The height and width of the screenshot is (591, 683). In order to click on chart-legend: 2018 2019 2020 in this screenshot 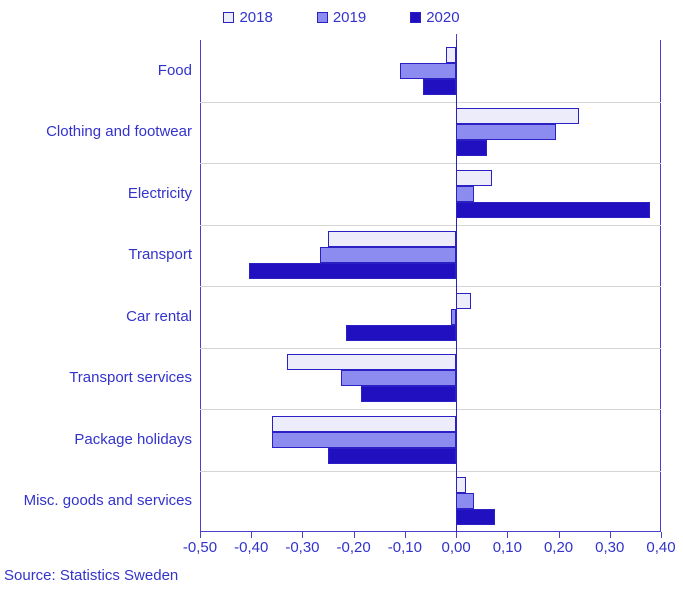, I will do `click(341, 17)`.